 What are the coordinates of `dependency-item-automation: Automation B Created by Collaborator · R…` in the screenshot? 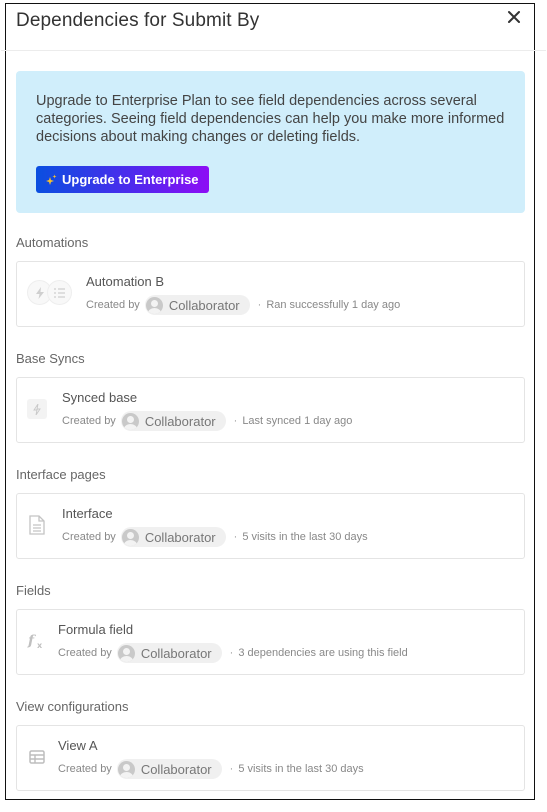 It's located at (270, 294).